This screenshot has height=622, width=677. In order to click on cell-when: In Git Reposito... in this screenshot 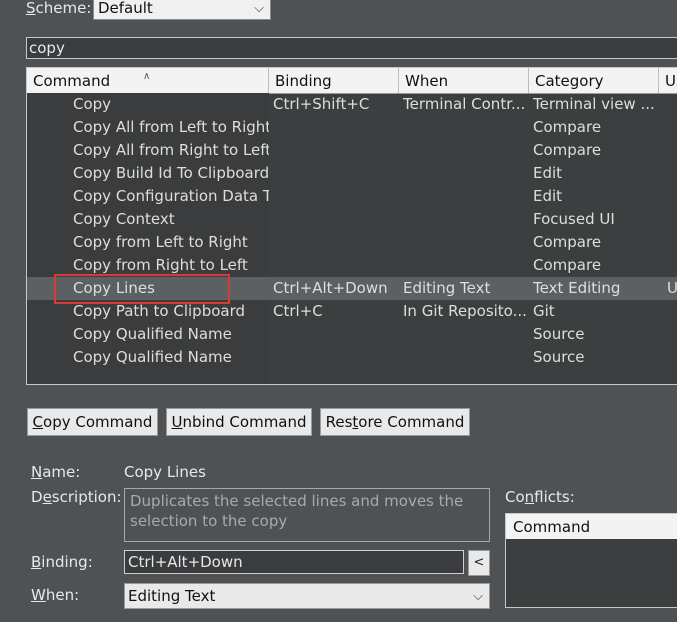, I will do `click(465, 311)`.